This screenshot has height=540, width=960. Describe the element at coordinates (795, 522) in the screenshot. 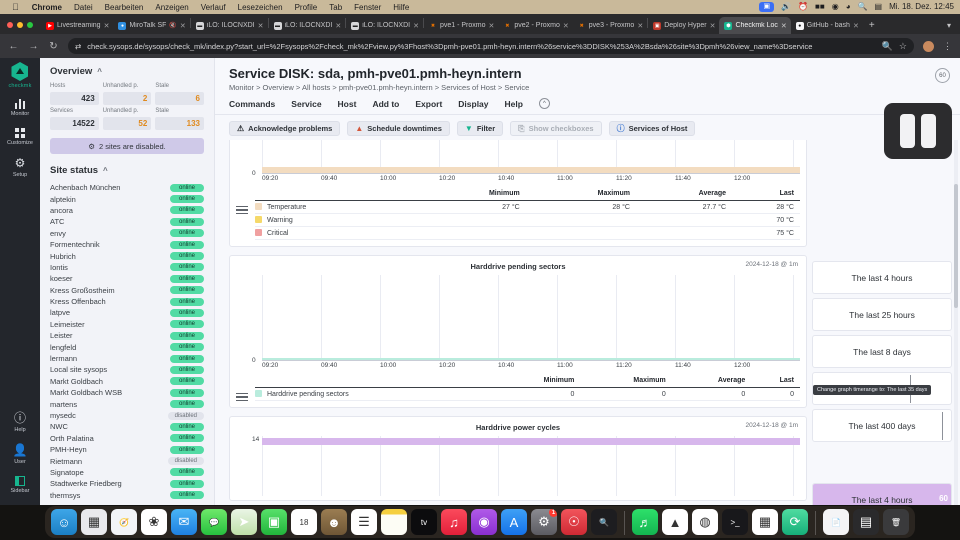

I see `teamviewer-icon: ⟳` at that location.